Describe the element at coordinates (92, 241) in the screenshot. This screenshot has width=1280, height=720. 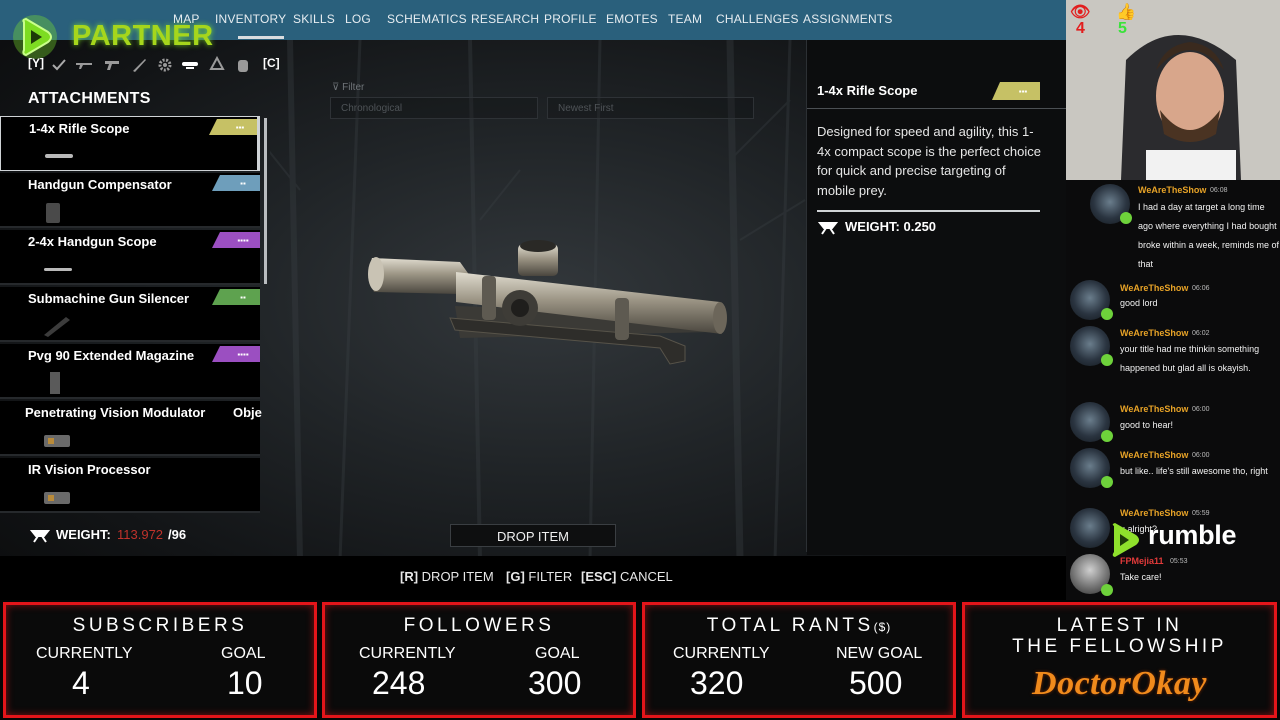
I see `item-name: 2-4x Handgun Scope` at that location.